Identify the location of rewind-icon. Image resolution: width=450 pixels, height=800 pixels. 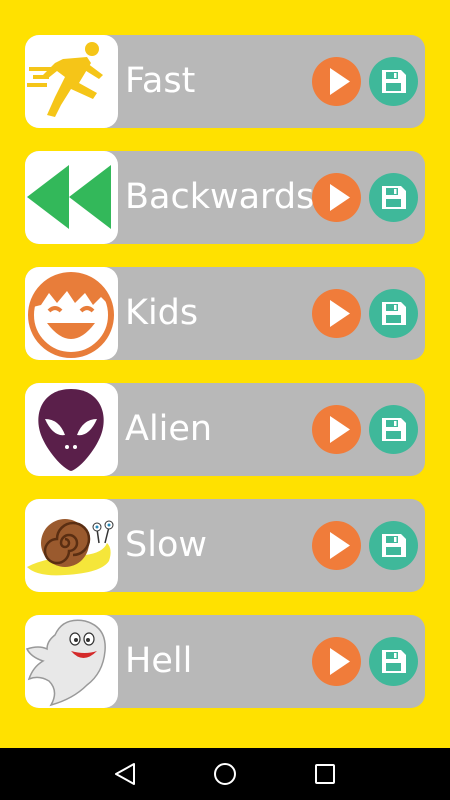
(71, 197).